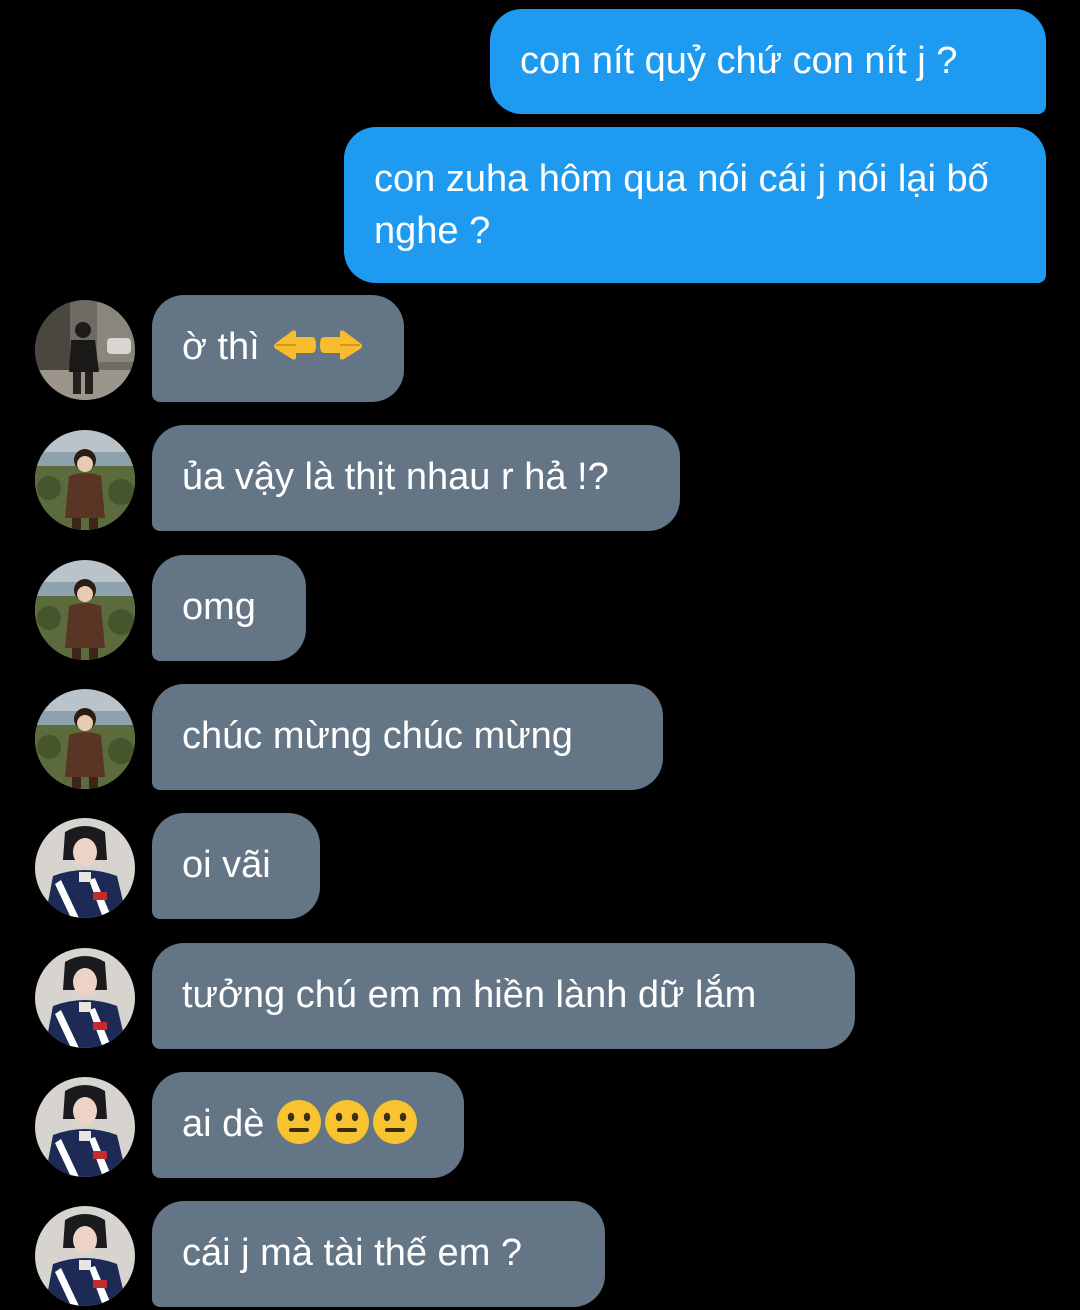  What do you see at coordinates (739, 61) in the screenshot?
I see `message-text: con nít quỷ chứ con nít j ?` at bounding box center [739, 61].